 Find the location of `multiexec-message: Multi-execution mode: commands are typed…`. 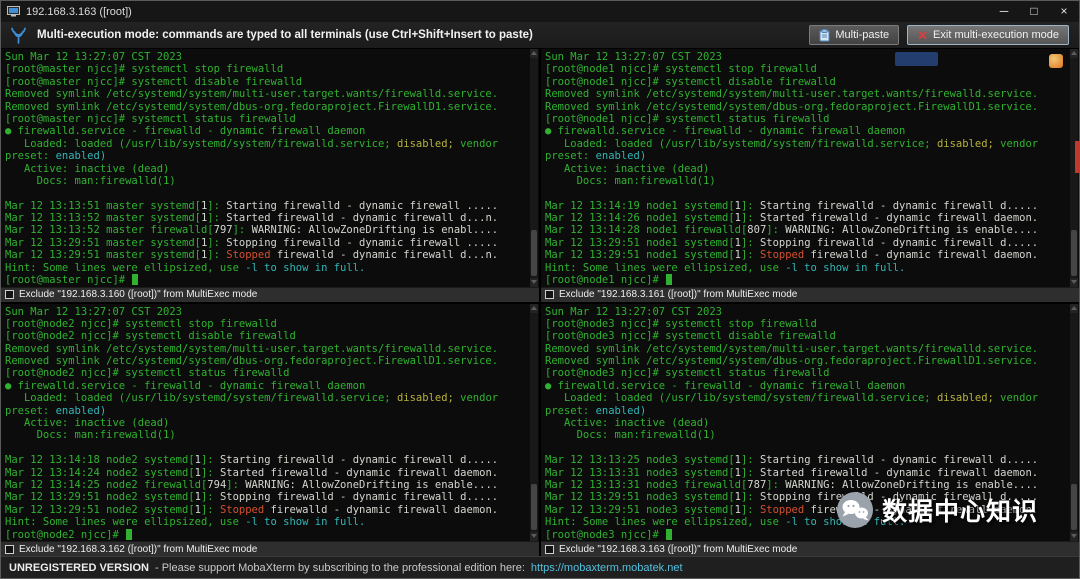

multiexec-message: Multi-execution mode: commands are typed… is located at coordinates (285, 35).